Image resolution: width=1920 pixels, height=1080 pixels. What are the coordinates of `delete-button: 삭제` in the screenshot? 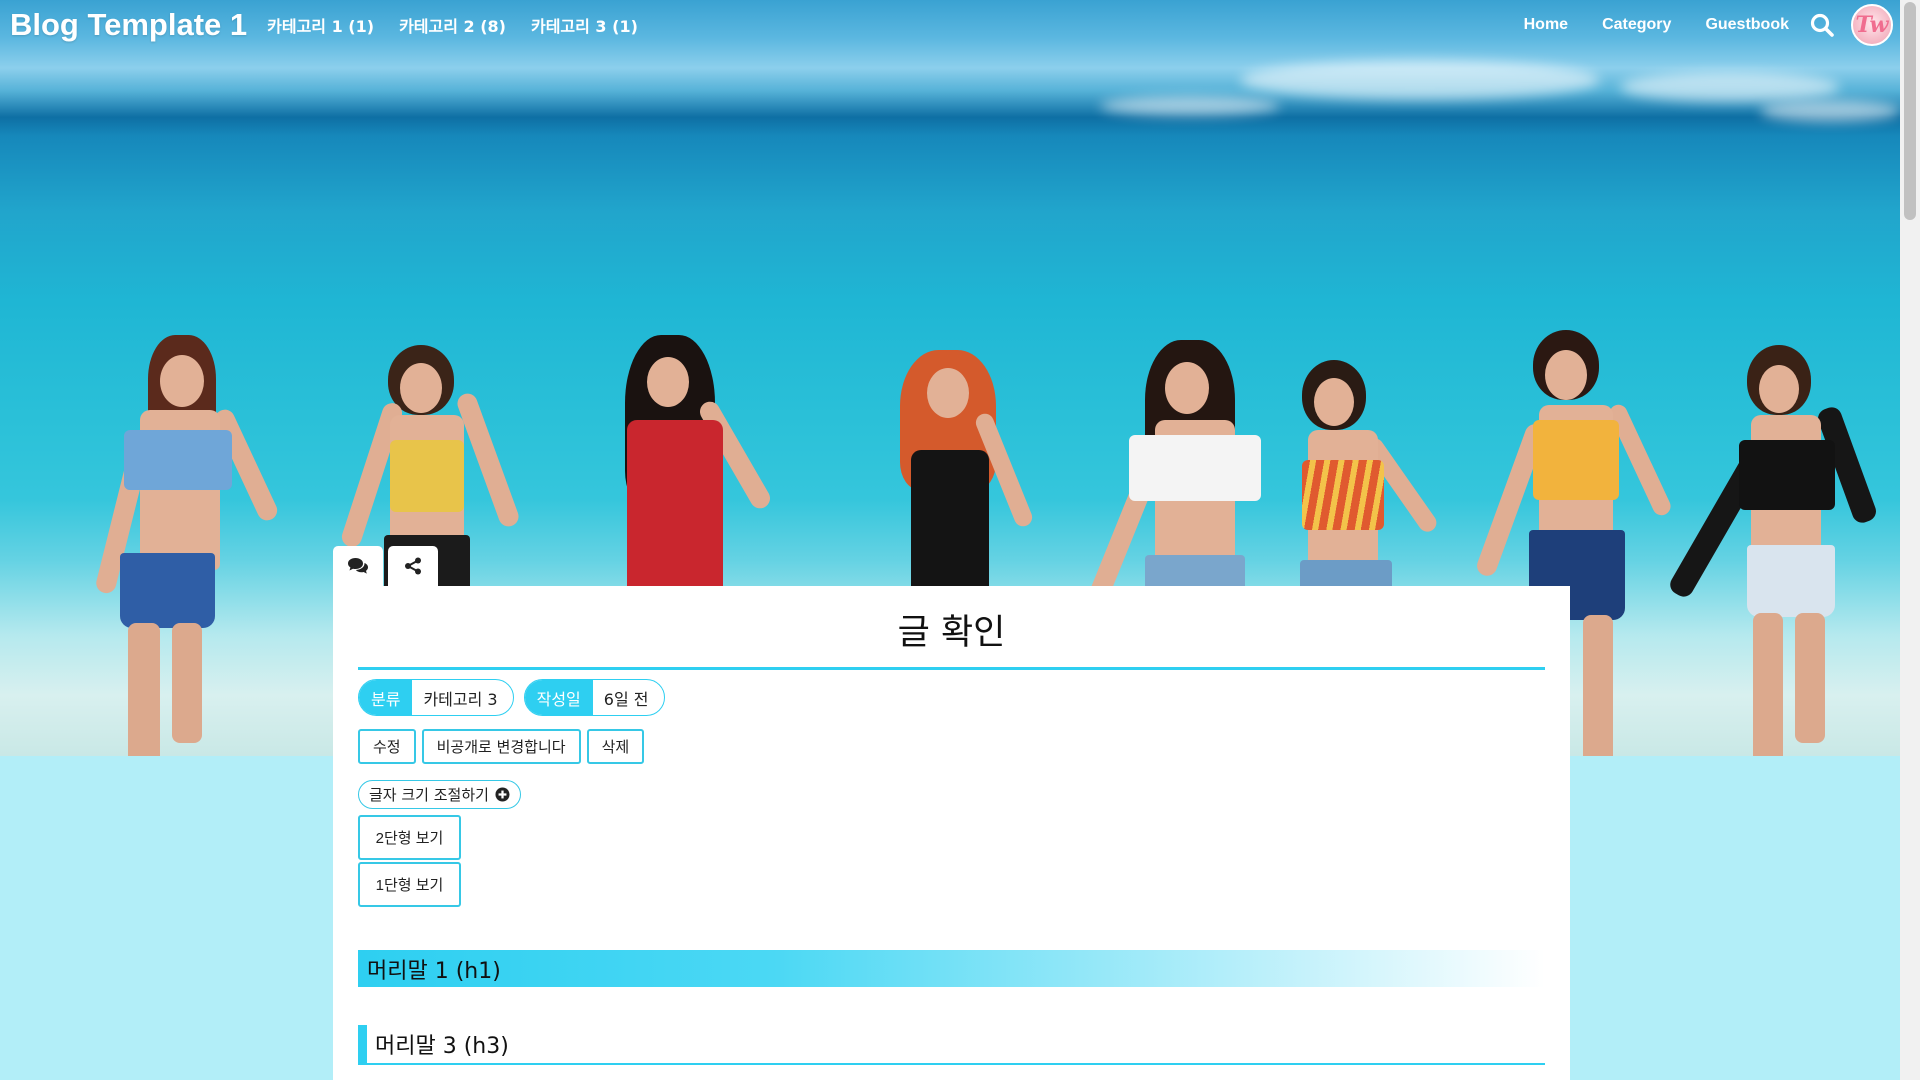 It's located at (615, 746).